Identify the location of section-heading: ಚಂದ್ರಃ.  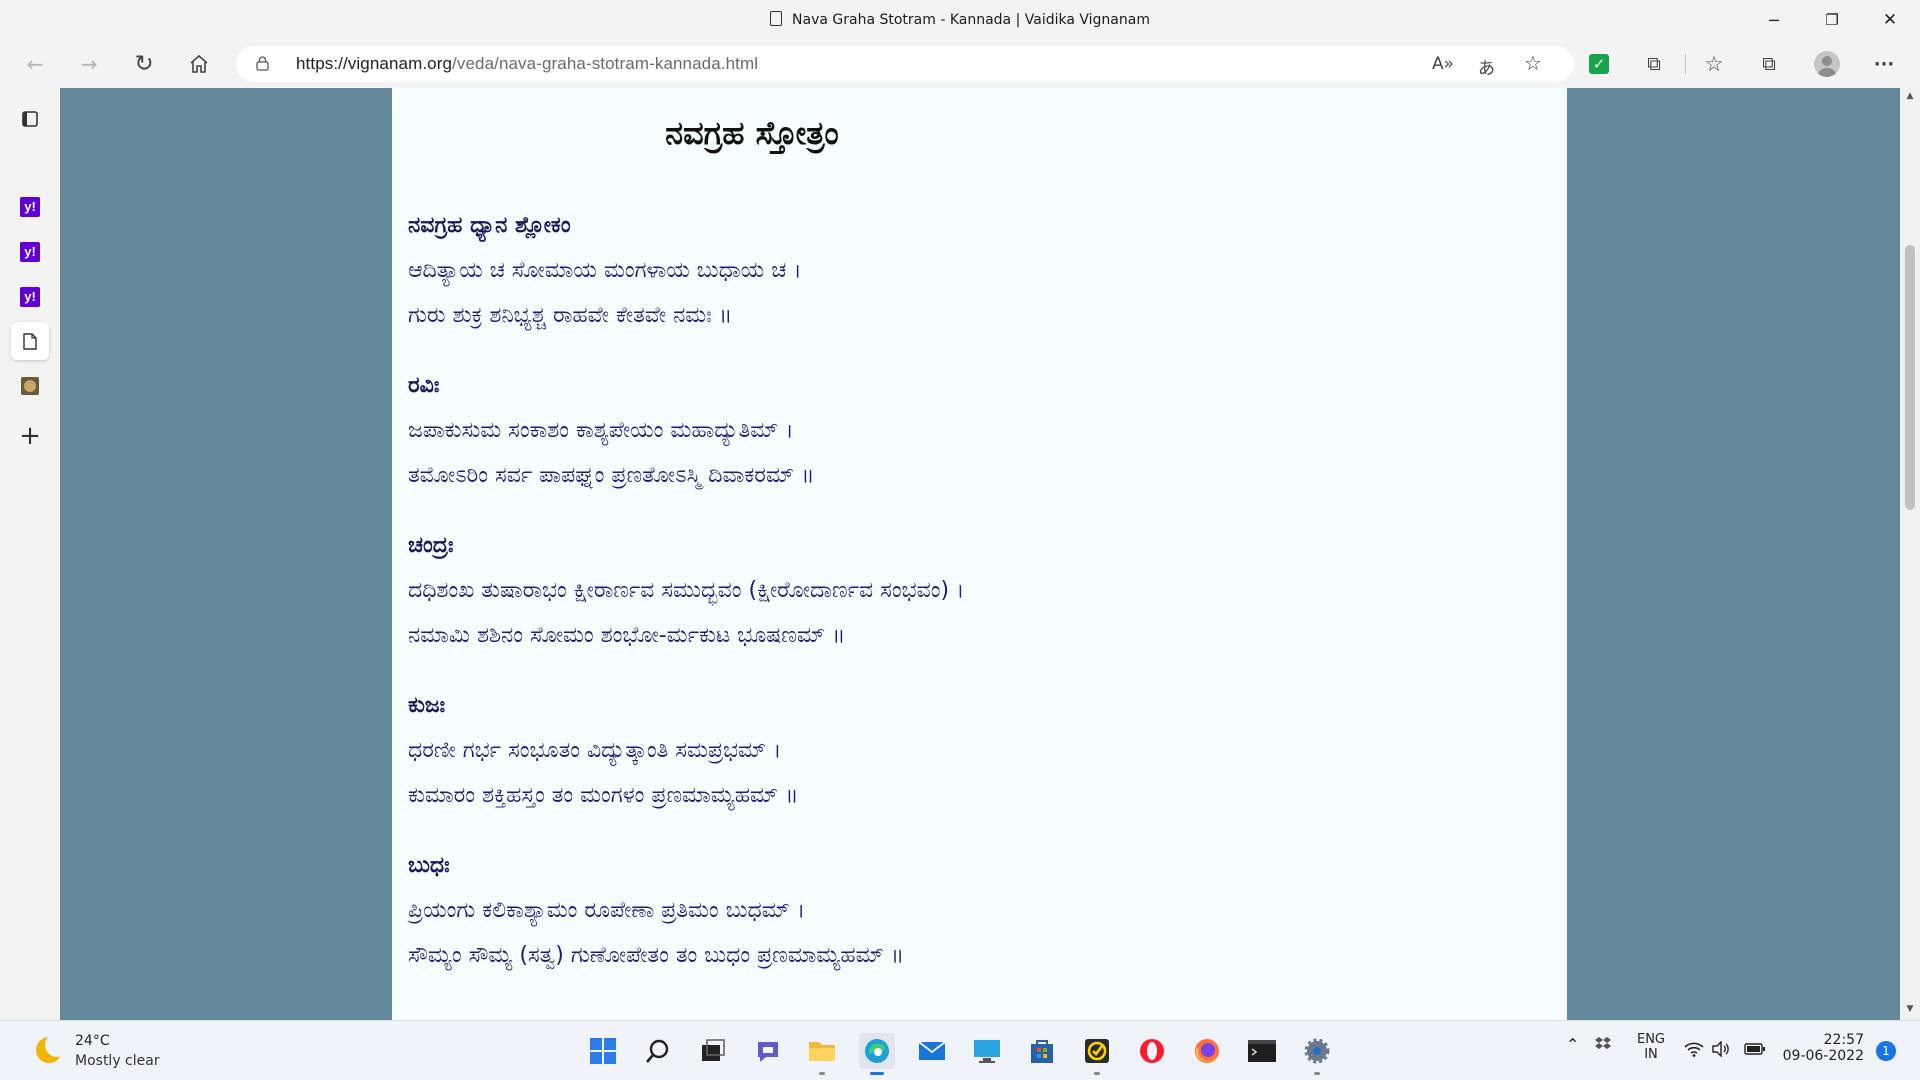
(431, 545).